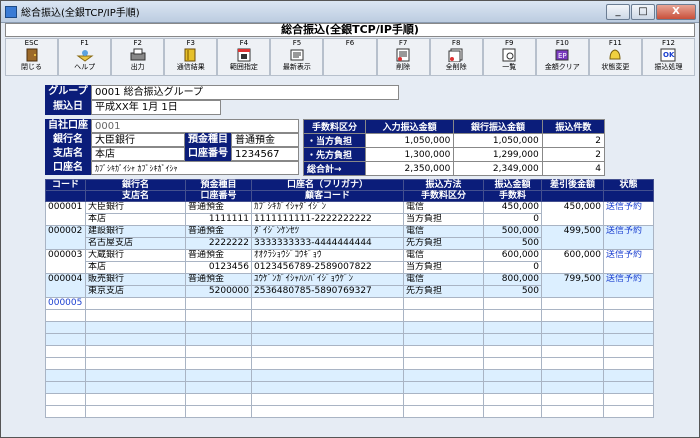 Image resolution: width=700 pixels, height=438 pixels. I want to click on fkey-f9-button: F9 一覧, so click(509, 57).